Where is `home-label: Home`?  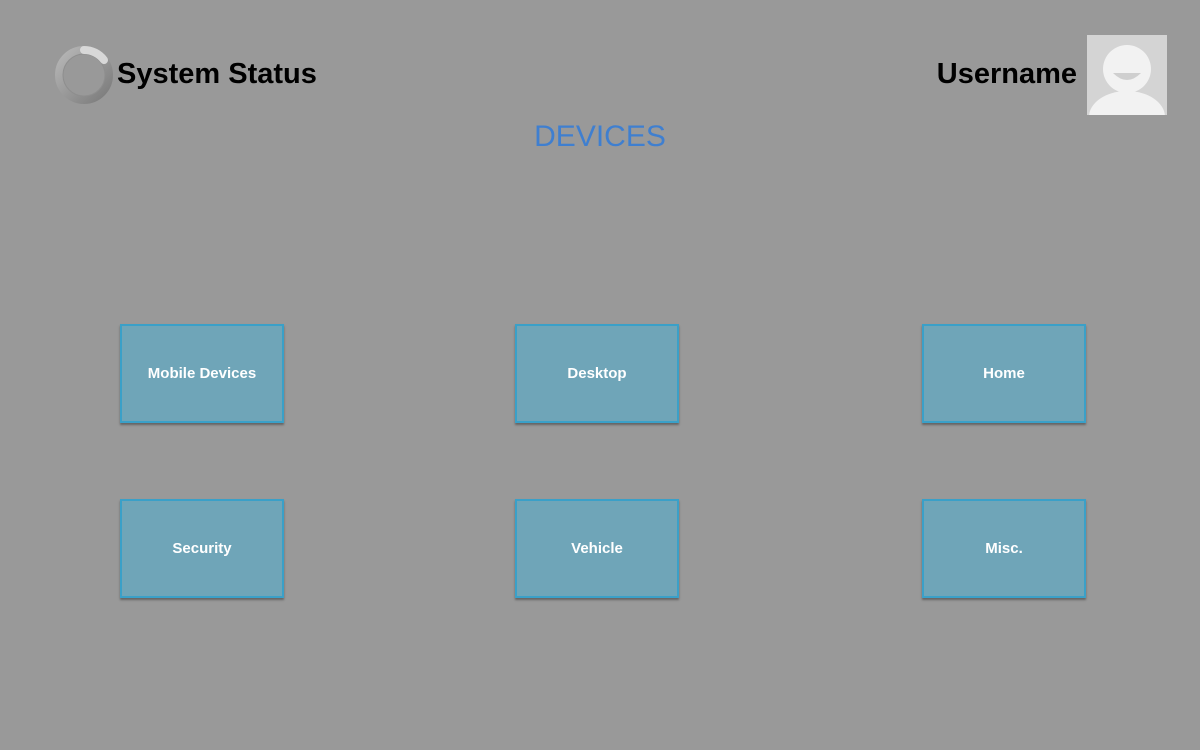
home-label: Home is located at coordinates (1004, 373).